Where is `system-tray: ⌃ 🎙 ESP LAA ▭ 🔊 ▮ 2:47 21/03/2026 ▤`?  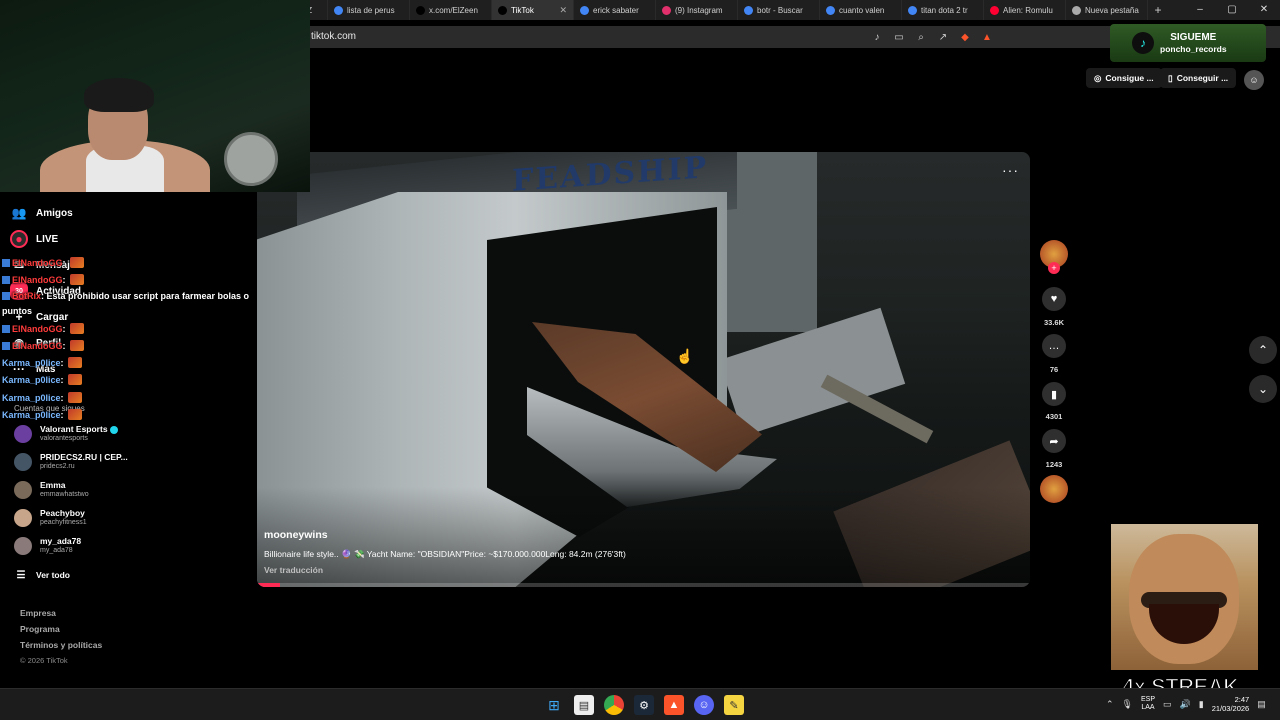 system-tray: ⌃ 🎙 ESP LAA ▭ 🔊 ▮ 2:47 21/03/2026 ▤ is located at coordinates (1186, 704).